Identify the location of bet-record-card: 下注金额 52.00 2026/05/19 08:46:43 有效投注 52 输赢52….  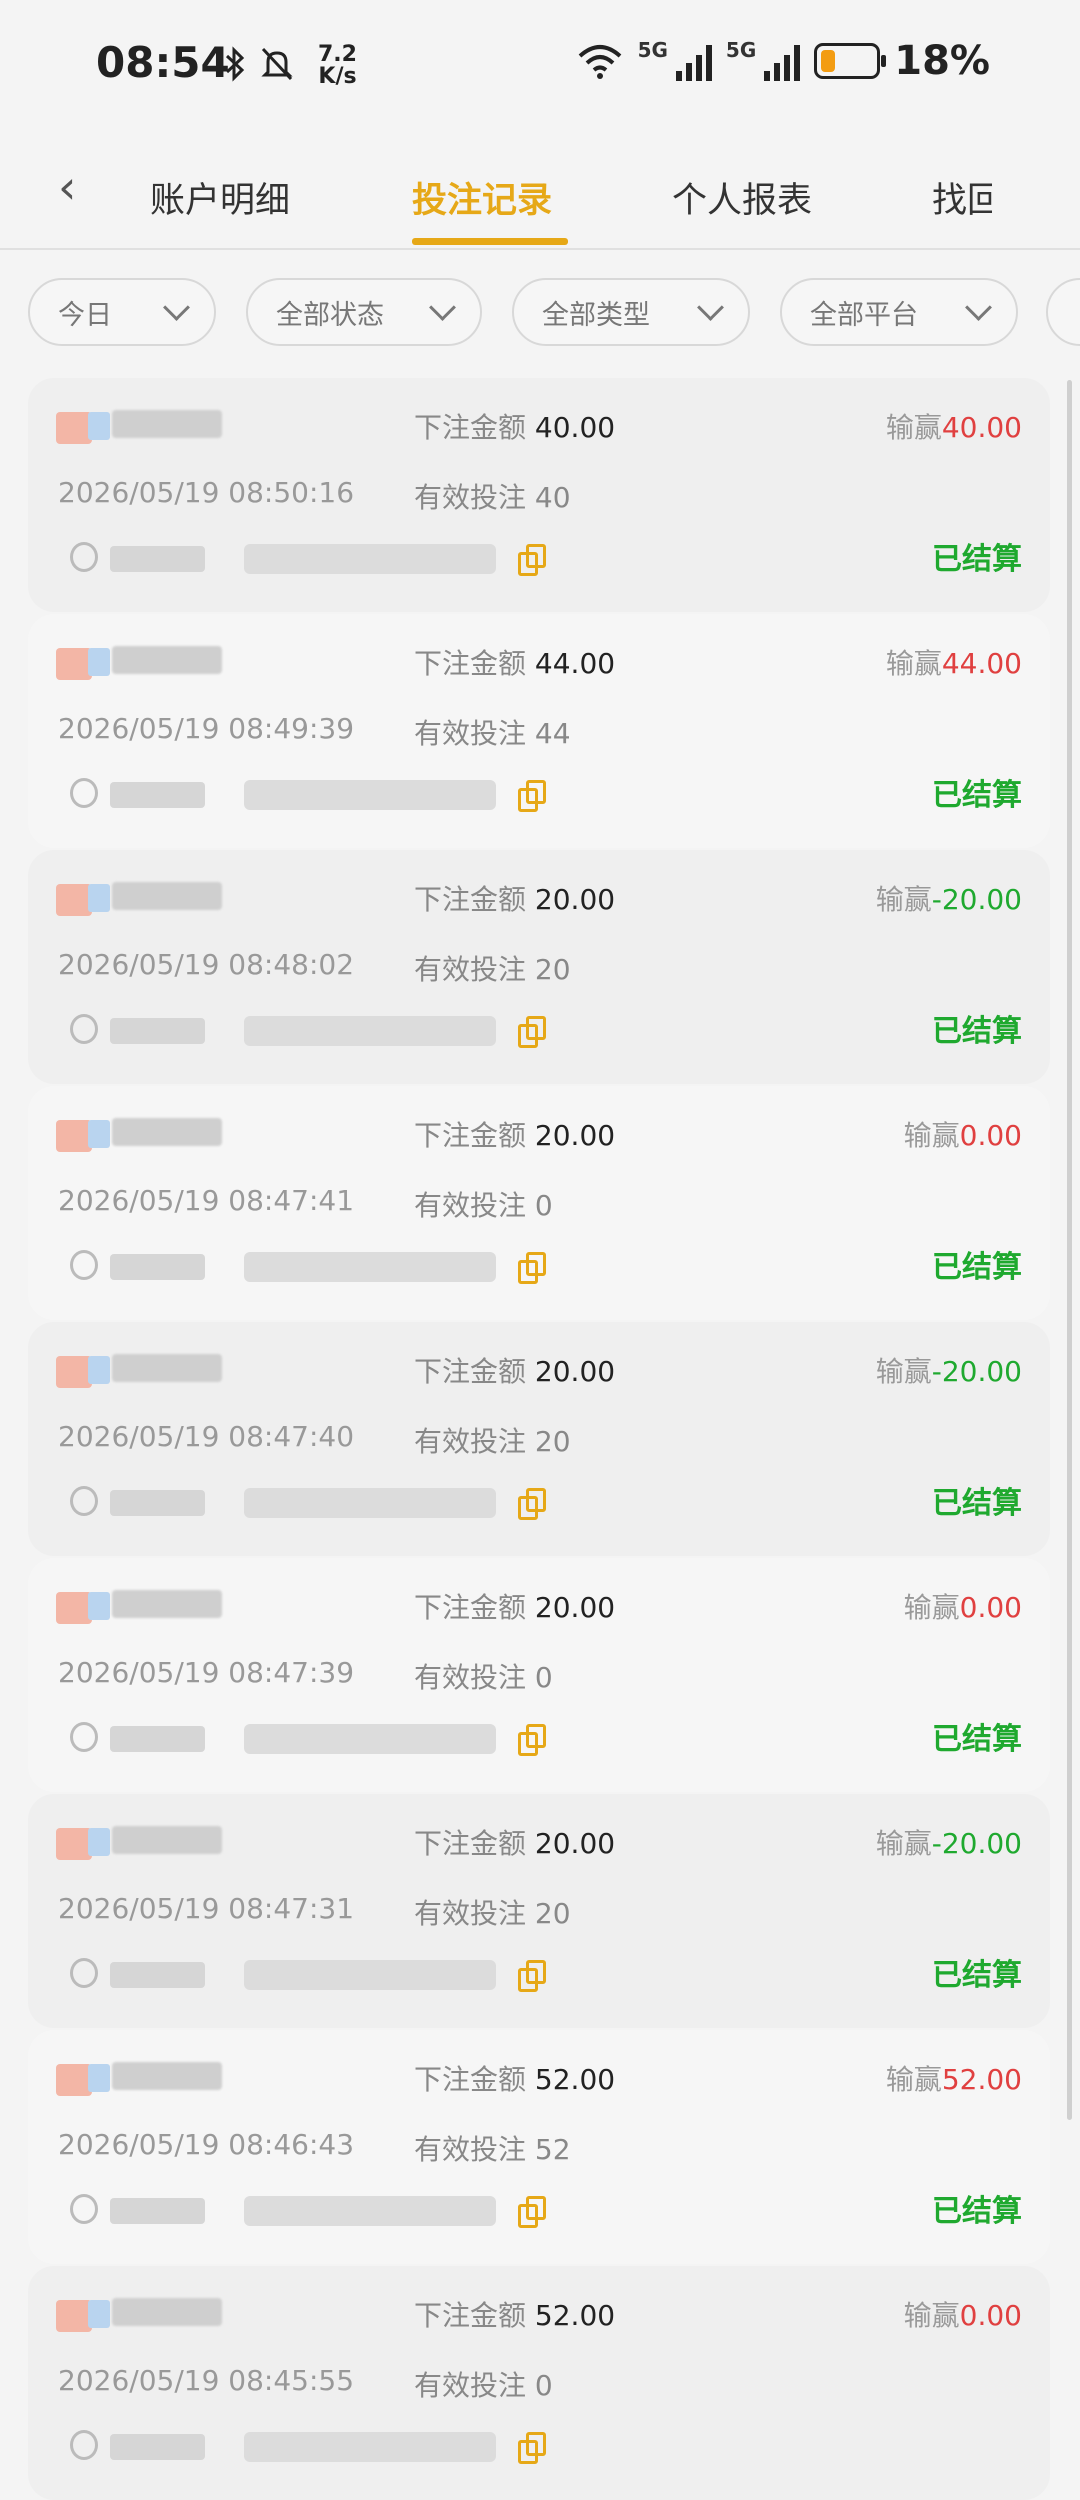
(539, 2147).